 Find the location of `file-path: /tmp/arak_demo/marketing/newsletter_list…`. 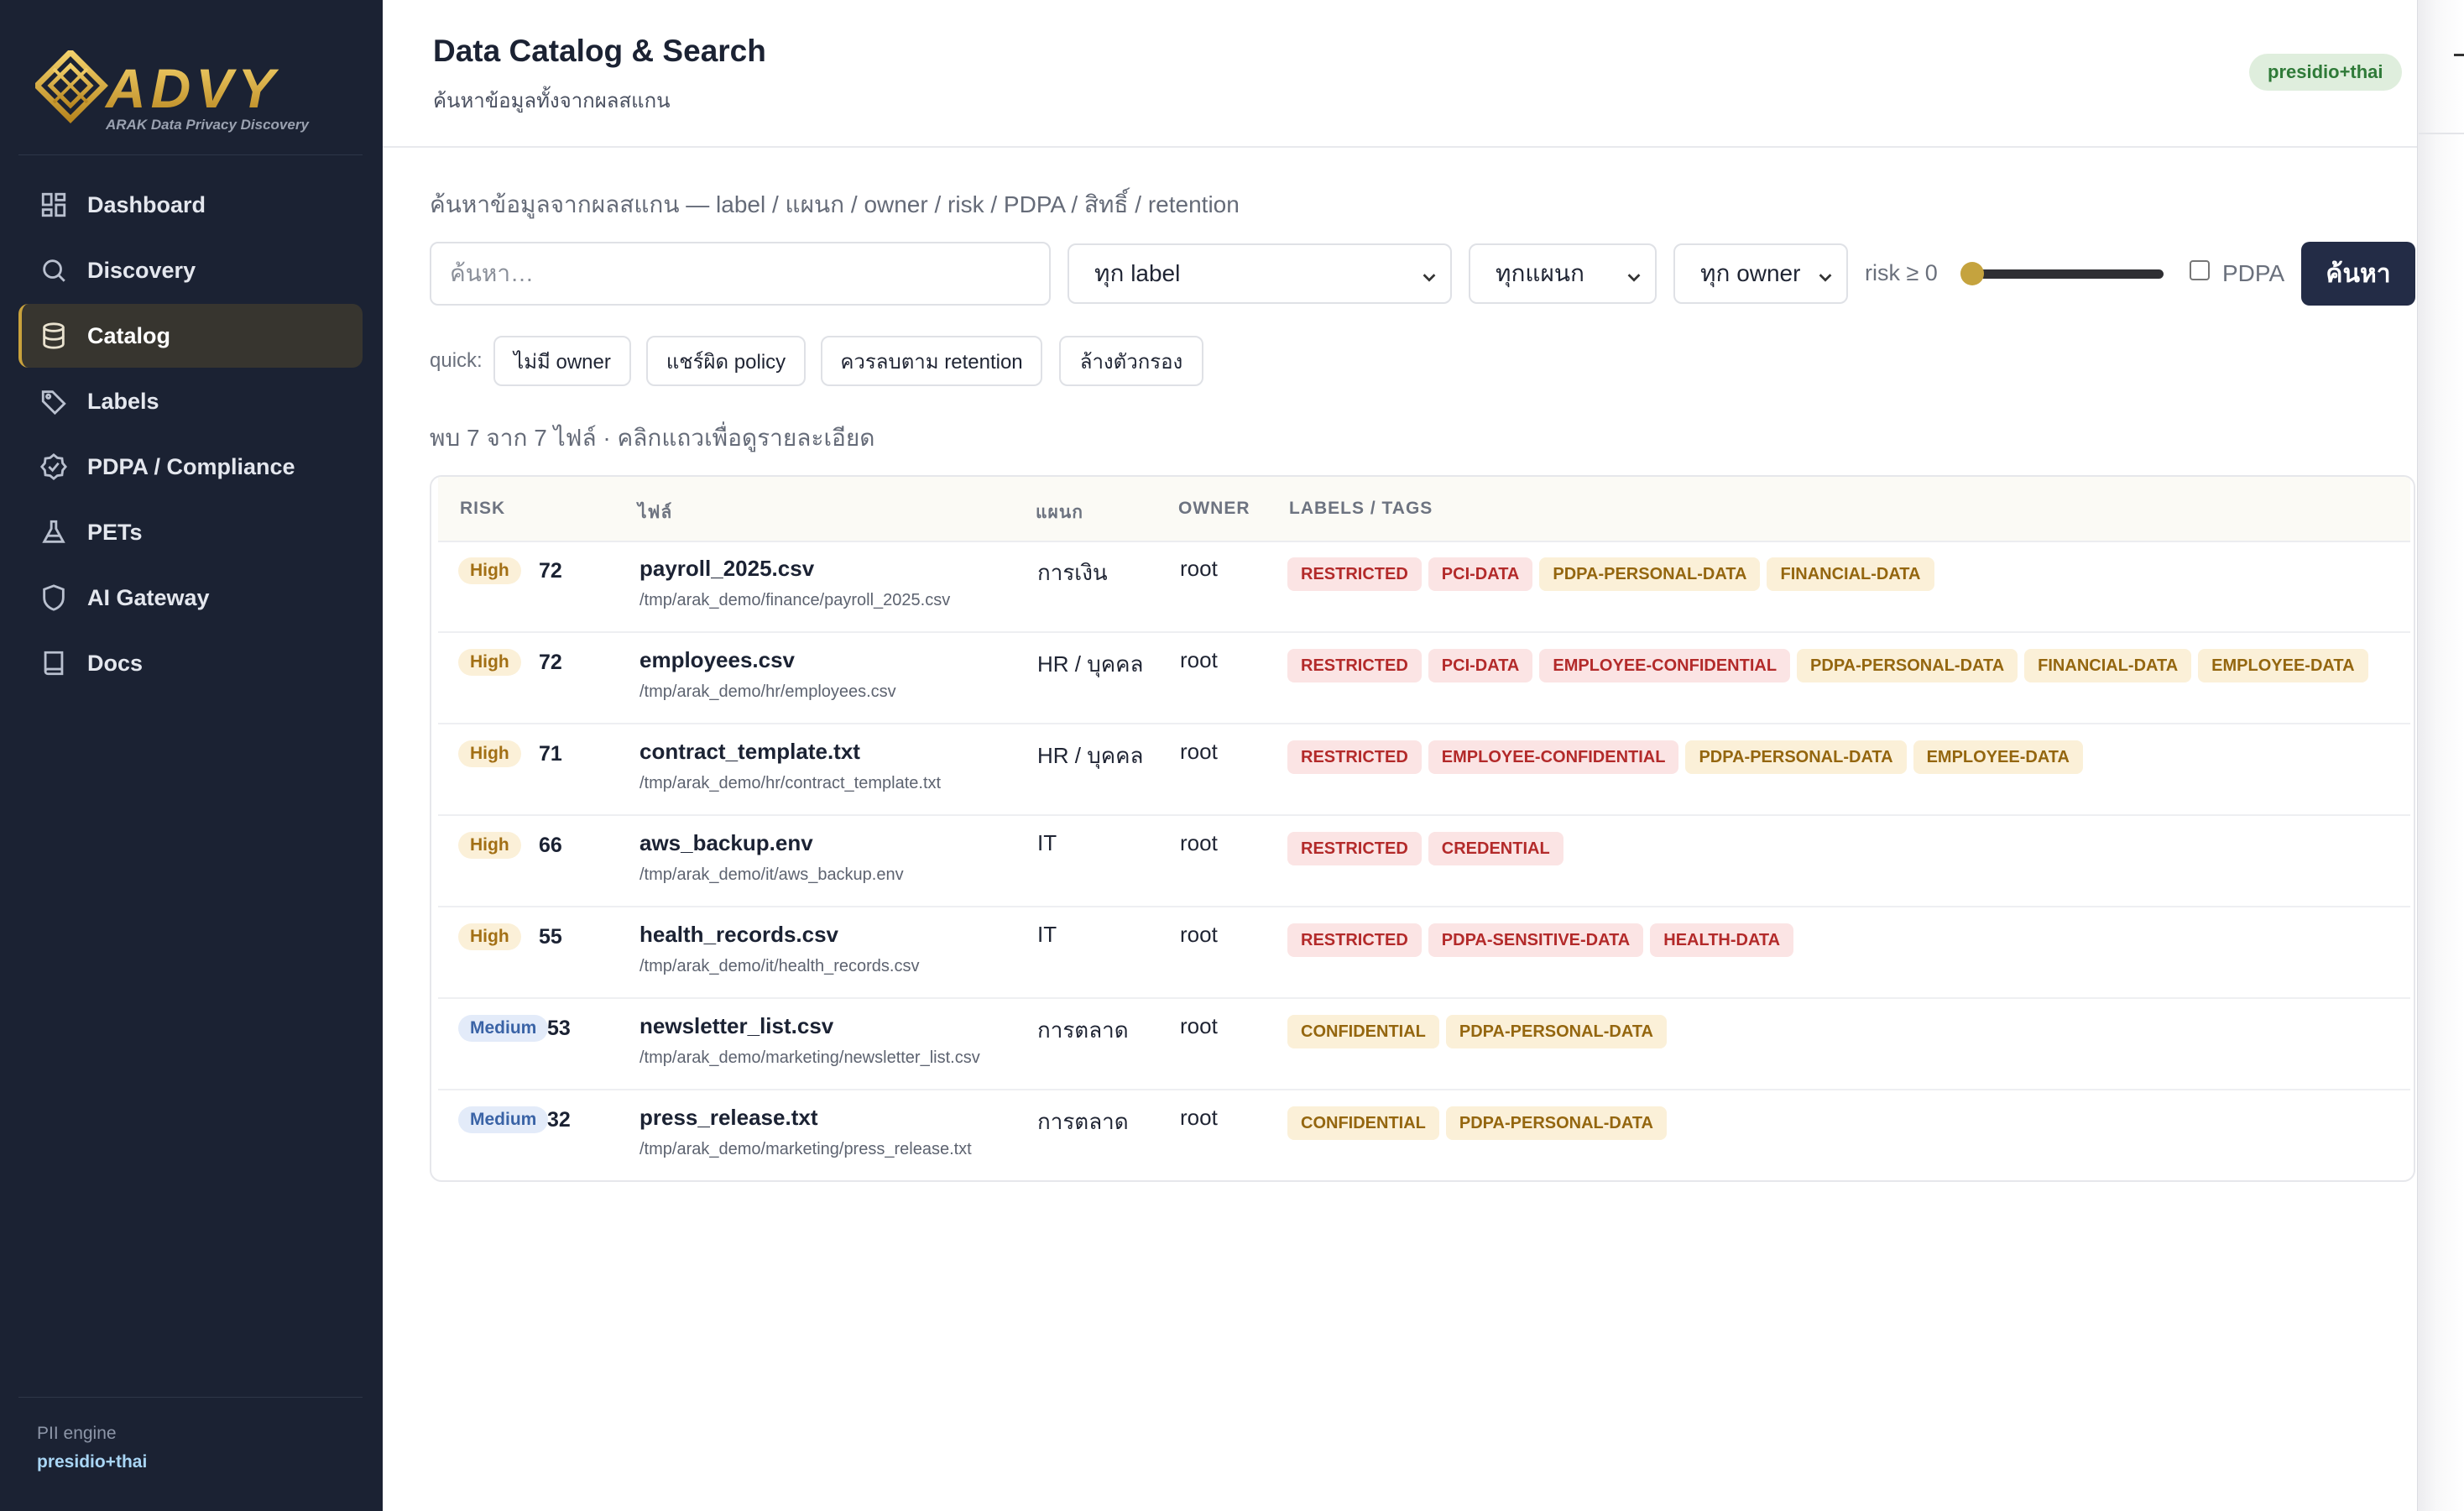

file-path: /tmp/arak_demo/marketing/newsletter_list… is located at coordinates (809, 1057).